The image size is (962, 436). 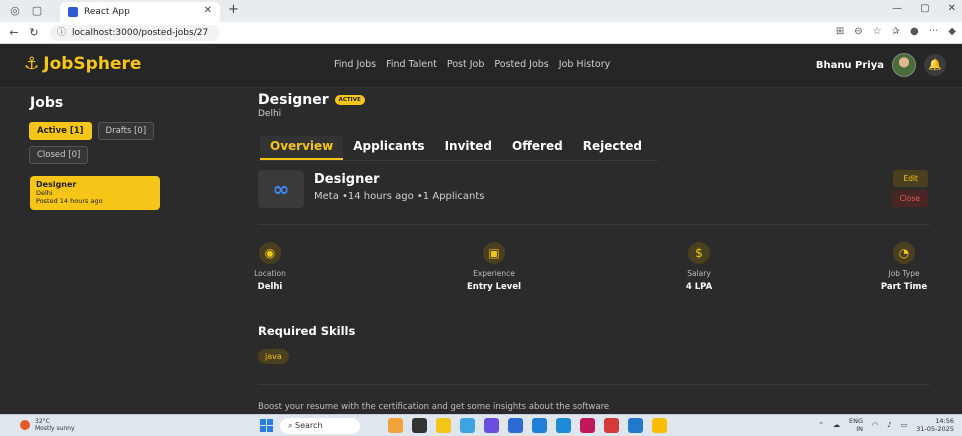 What do you see at coordinates (355, 64) in the screenshot?
I see `nav-find-jobs: Find Jobs` at bounding box center [355, 64].